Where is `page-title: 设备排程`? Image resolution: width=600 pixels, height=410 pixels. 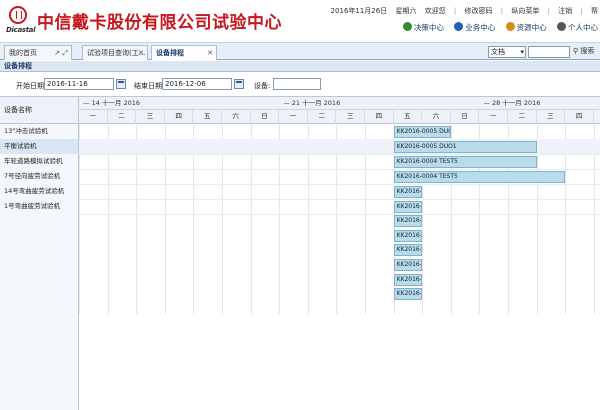
page-title: 设备排程 is located at coordinates (300, 66).